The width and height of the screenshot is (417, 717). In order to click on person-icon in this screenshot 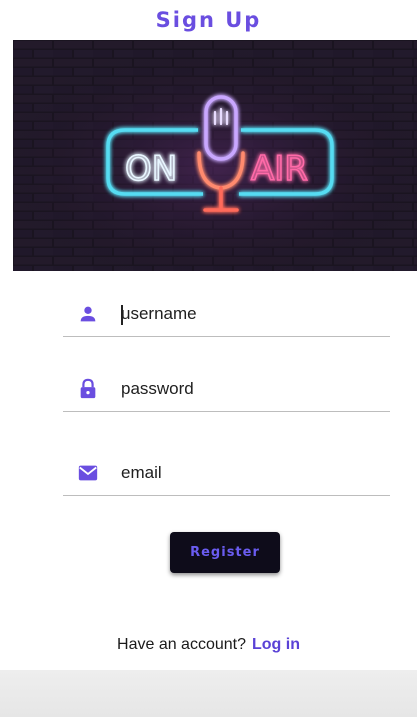, I will do `click(88, 314)`.